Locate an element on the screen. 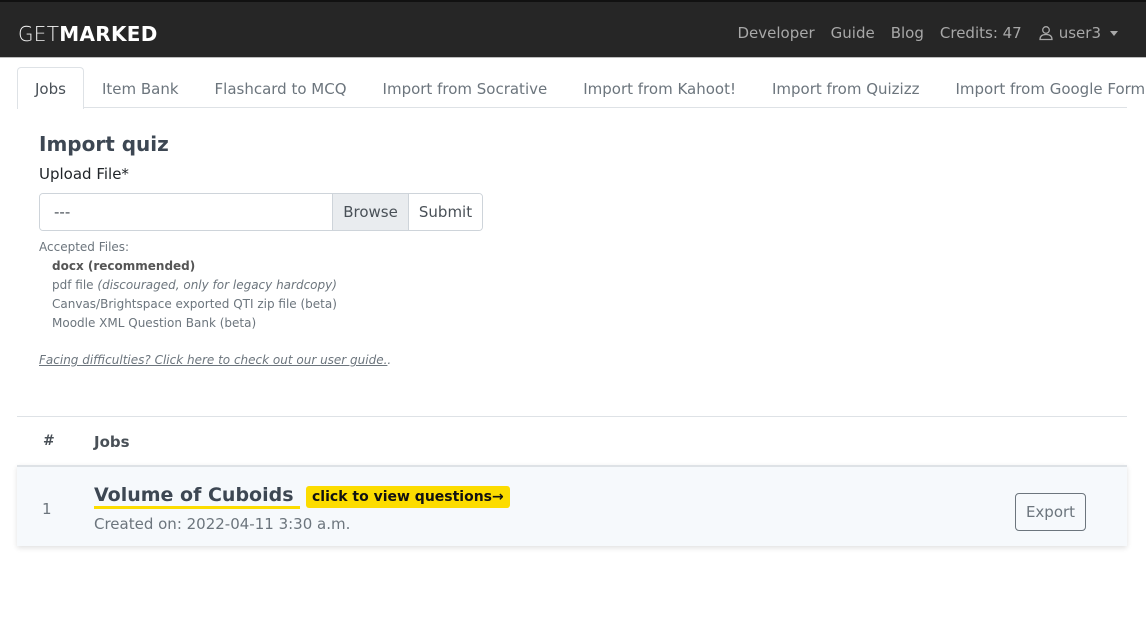  import-quiz-title: Import quiz is located at coordinates (104, 144).